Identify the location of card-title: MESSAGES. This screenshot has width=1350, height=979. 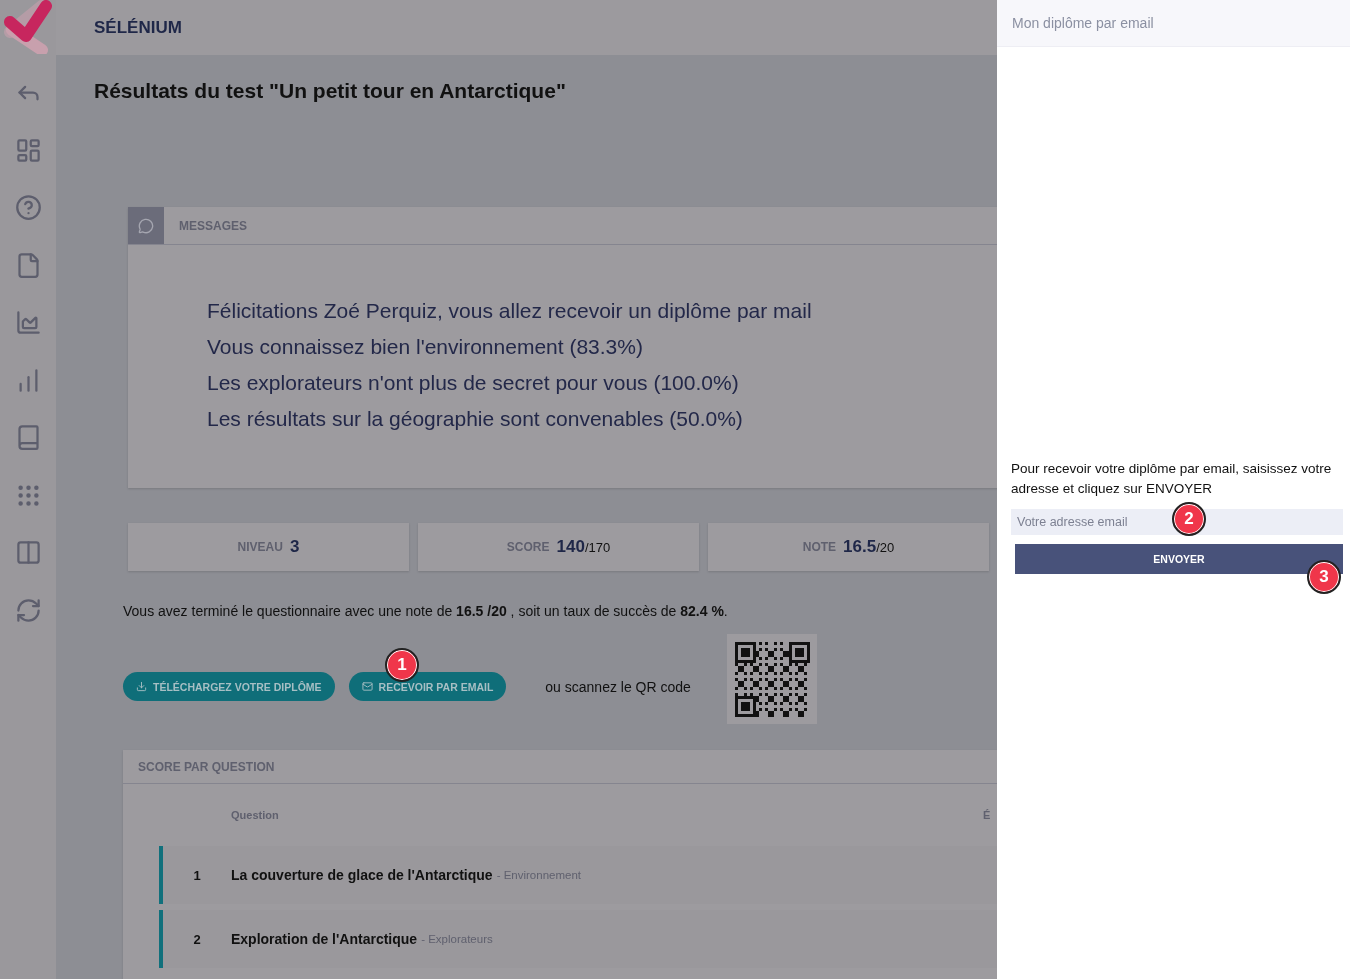
(213, 225).